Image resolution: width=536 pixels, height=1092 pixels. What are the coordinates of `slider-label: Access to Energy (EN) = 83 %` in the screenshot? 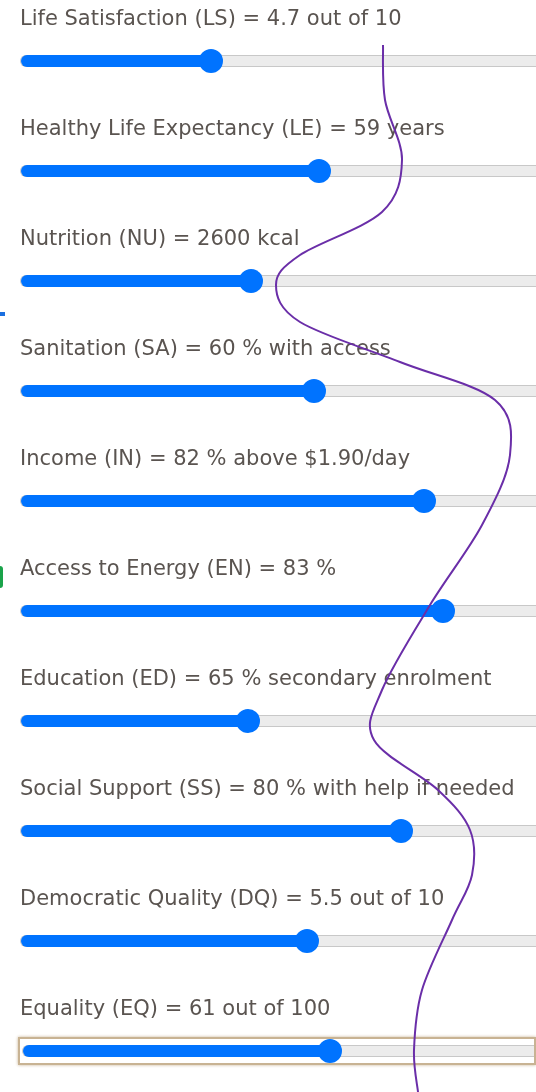 It's located at (179, 568).